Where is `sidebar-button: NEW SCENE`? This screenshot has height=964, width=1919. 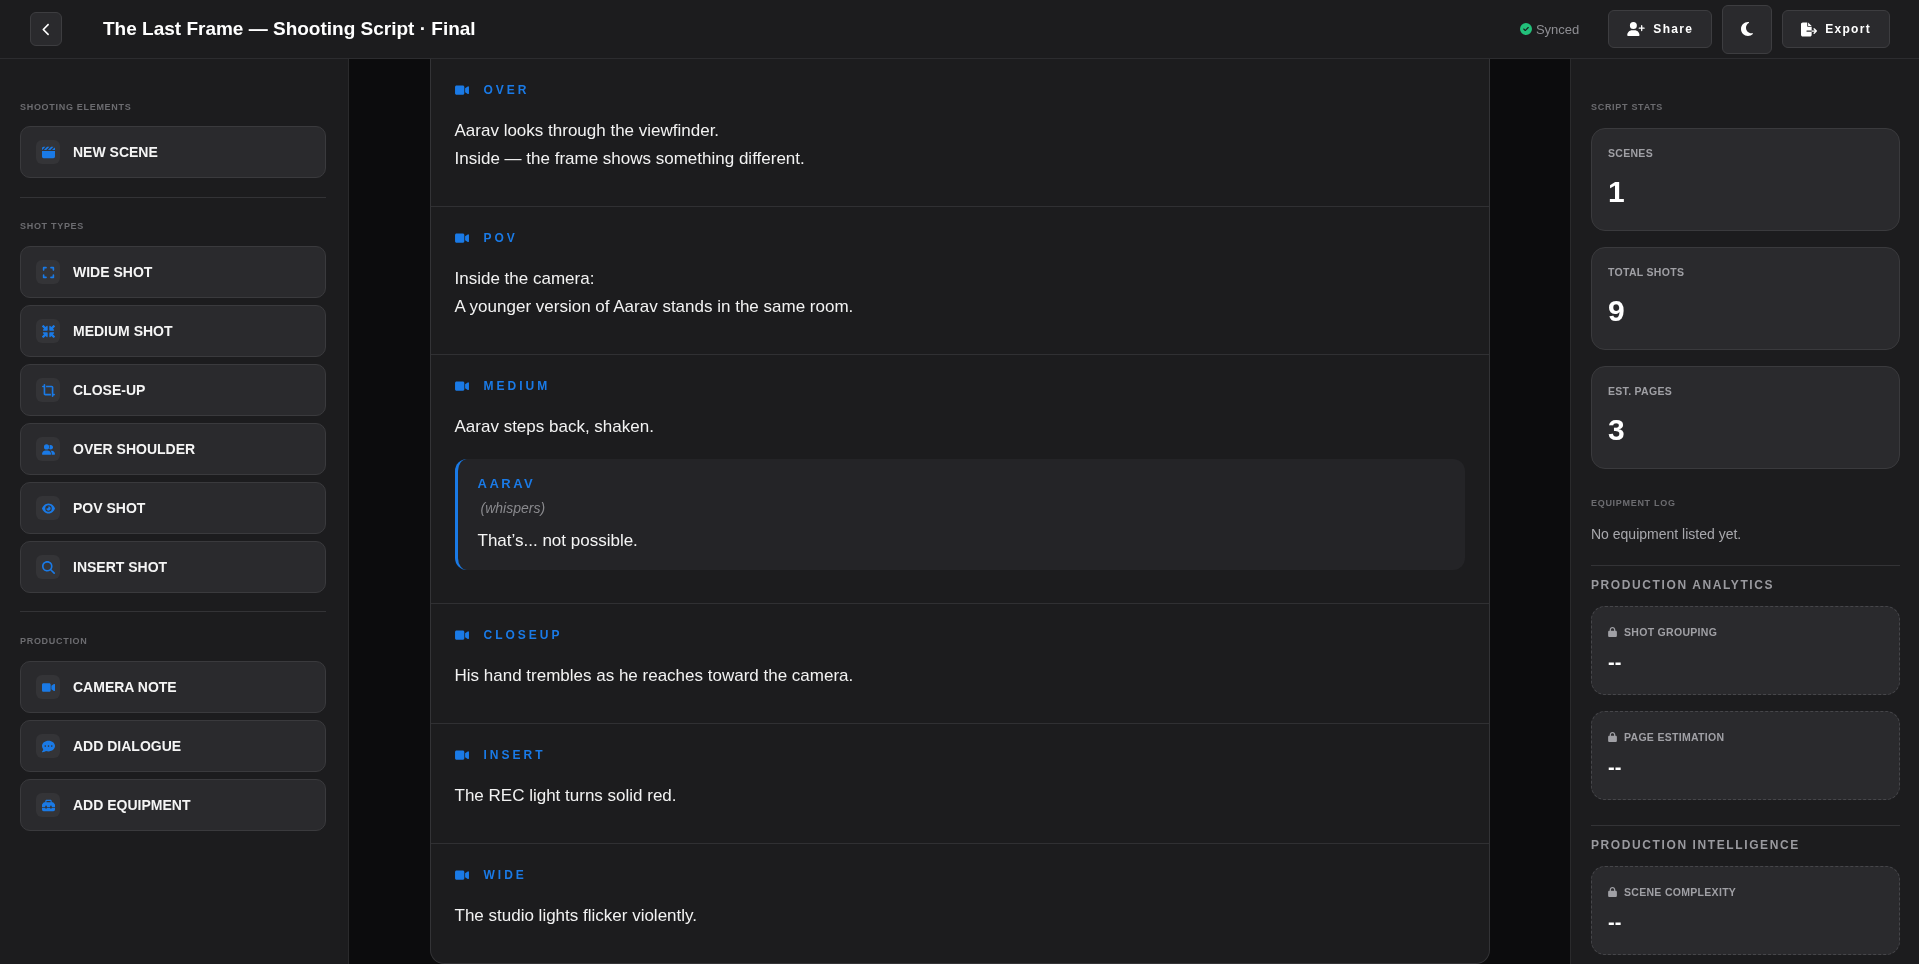 sidebar-button: NEW SCENE is located at coordinates (173, 152).